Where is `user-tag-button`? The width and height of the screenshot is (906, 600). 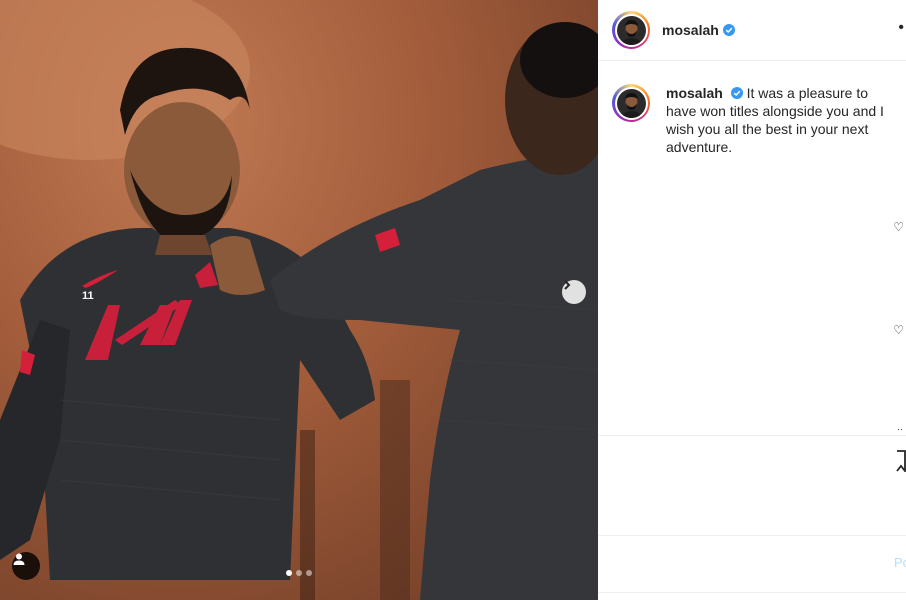
user-tag-button is located at coordinates (26, 566).